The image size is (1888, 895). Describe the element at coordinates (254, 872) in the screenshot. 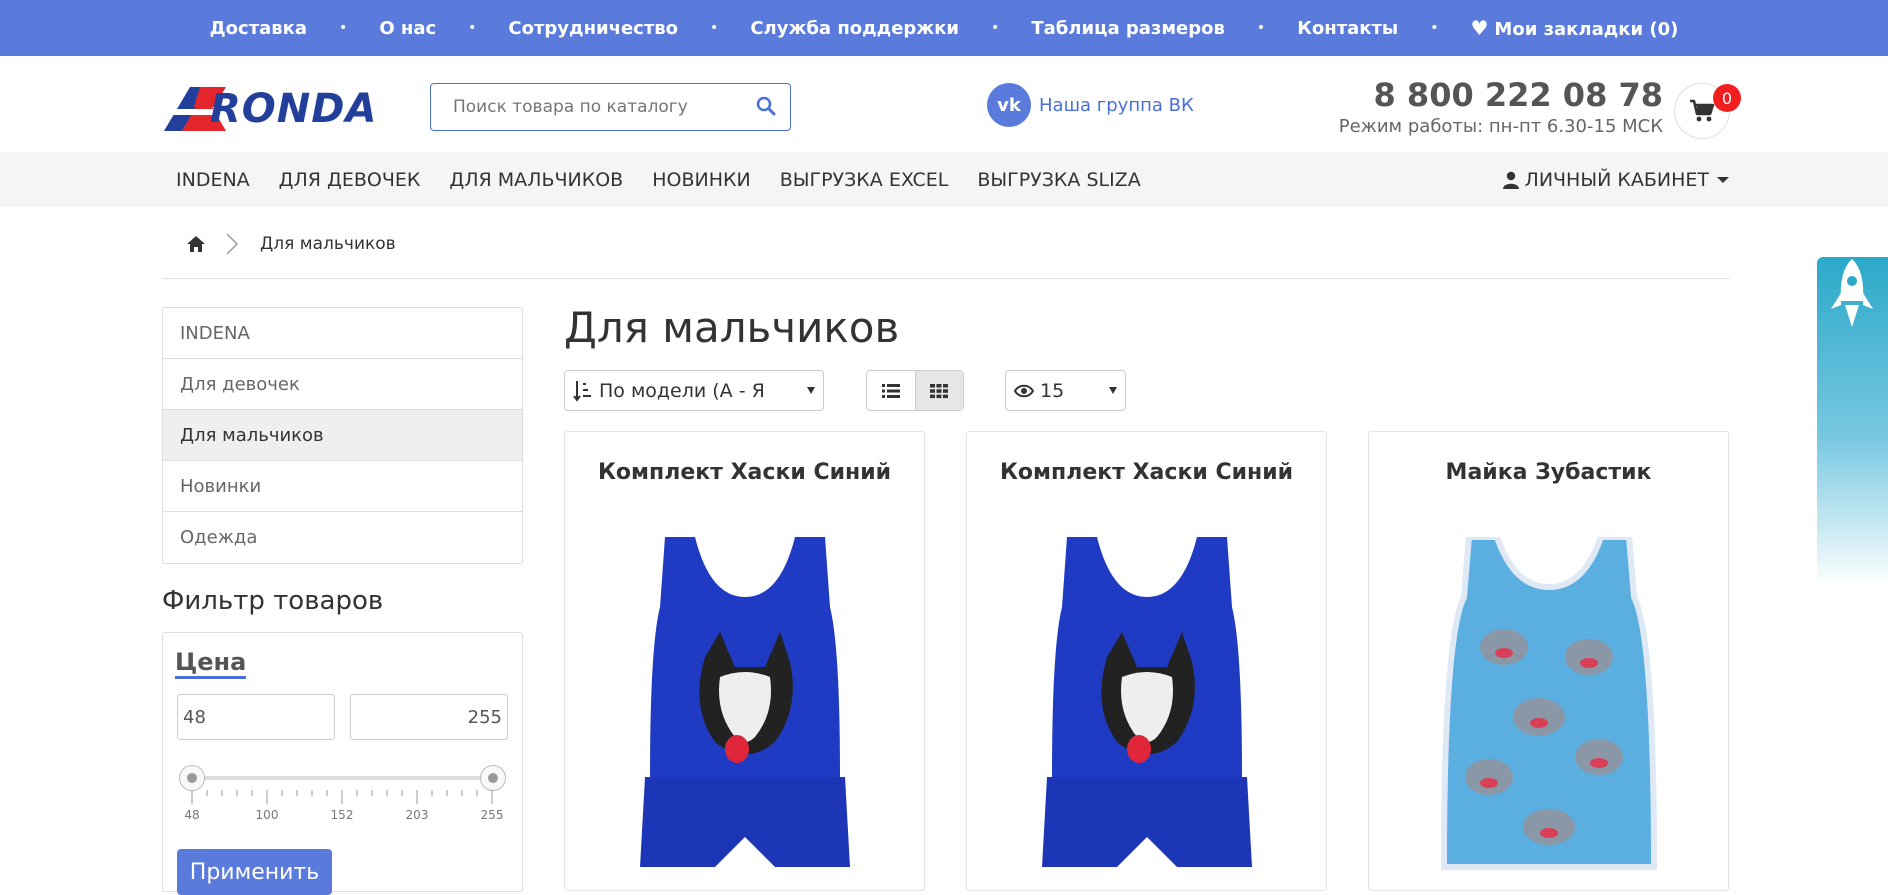

I see `apply-filter-button: Применить` at that location.